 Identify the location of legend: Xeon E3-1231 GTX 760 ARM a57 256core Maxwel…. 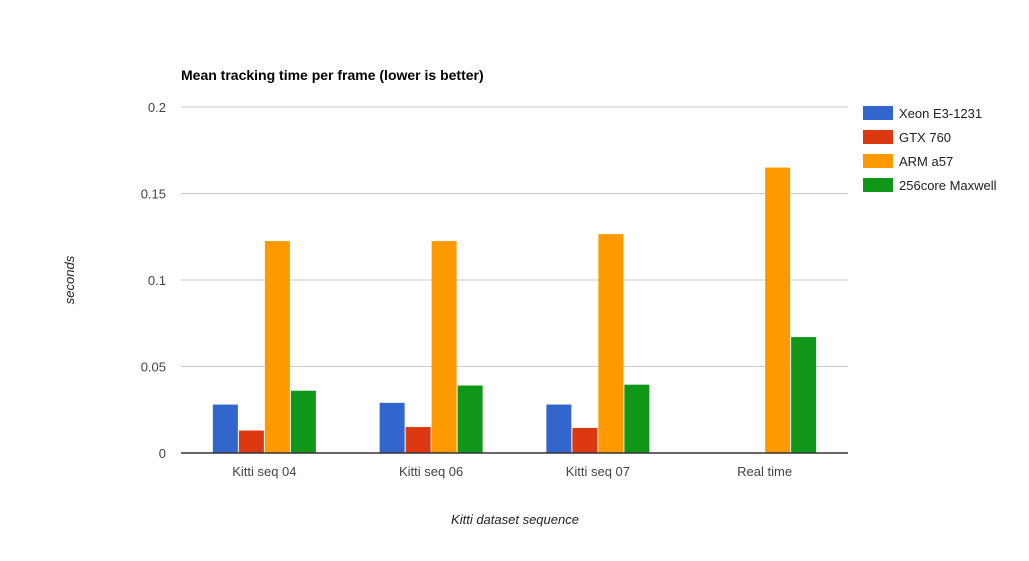
(930, 149).